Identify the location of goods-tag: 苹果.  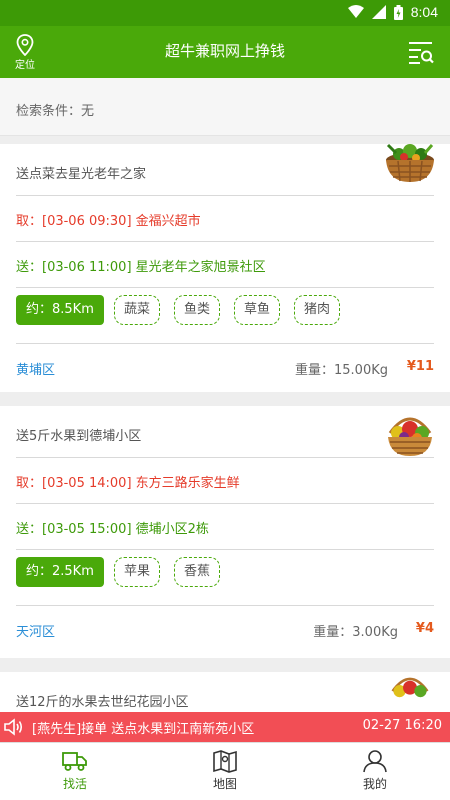
(137, 572).